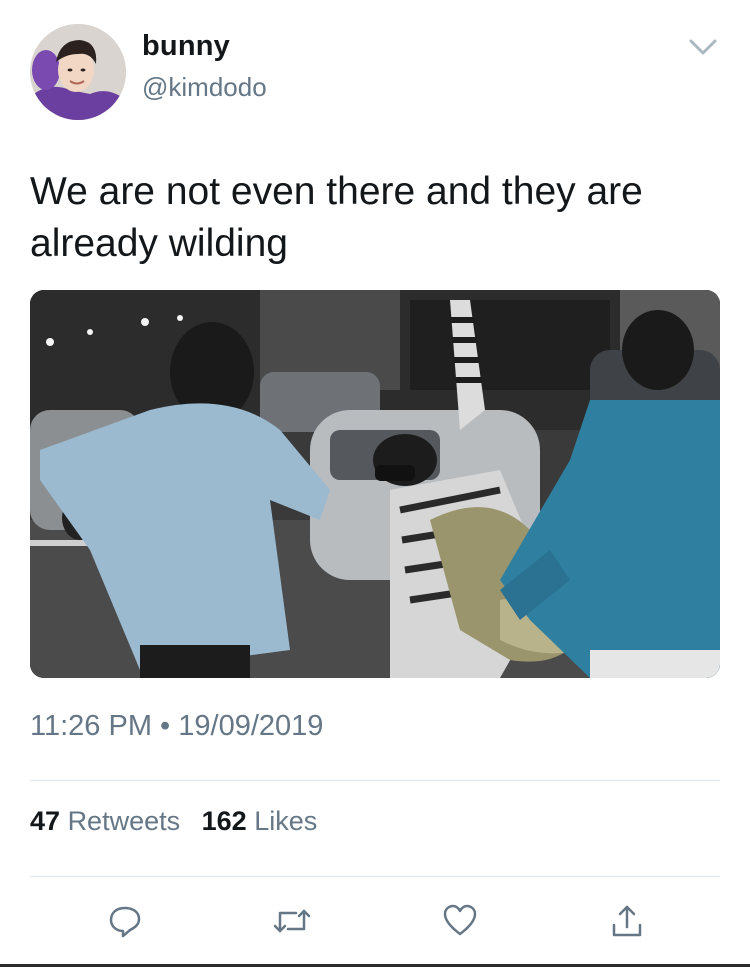 The height and width of the screenshot is (967, 750). I want to click on retweet-icon, so click(292, 921).